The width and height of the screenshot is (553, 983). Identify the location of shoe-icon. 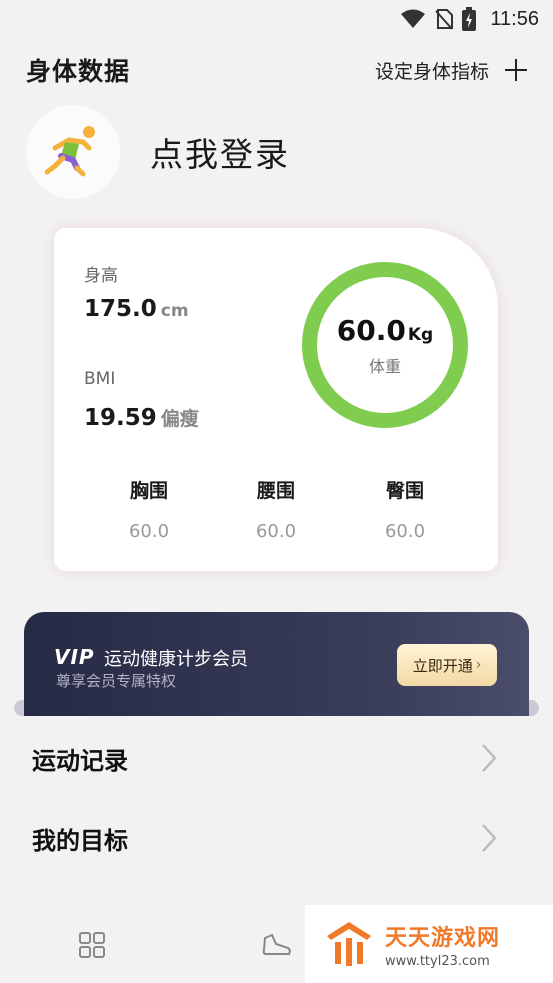
(277, 945).